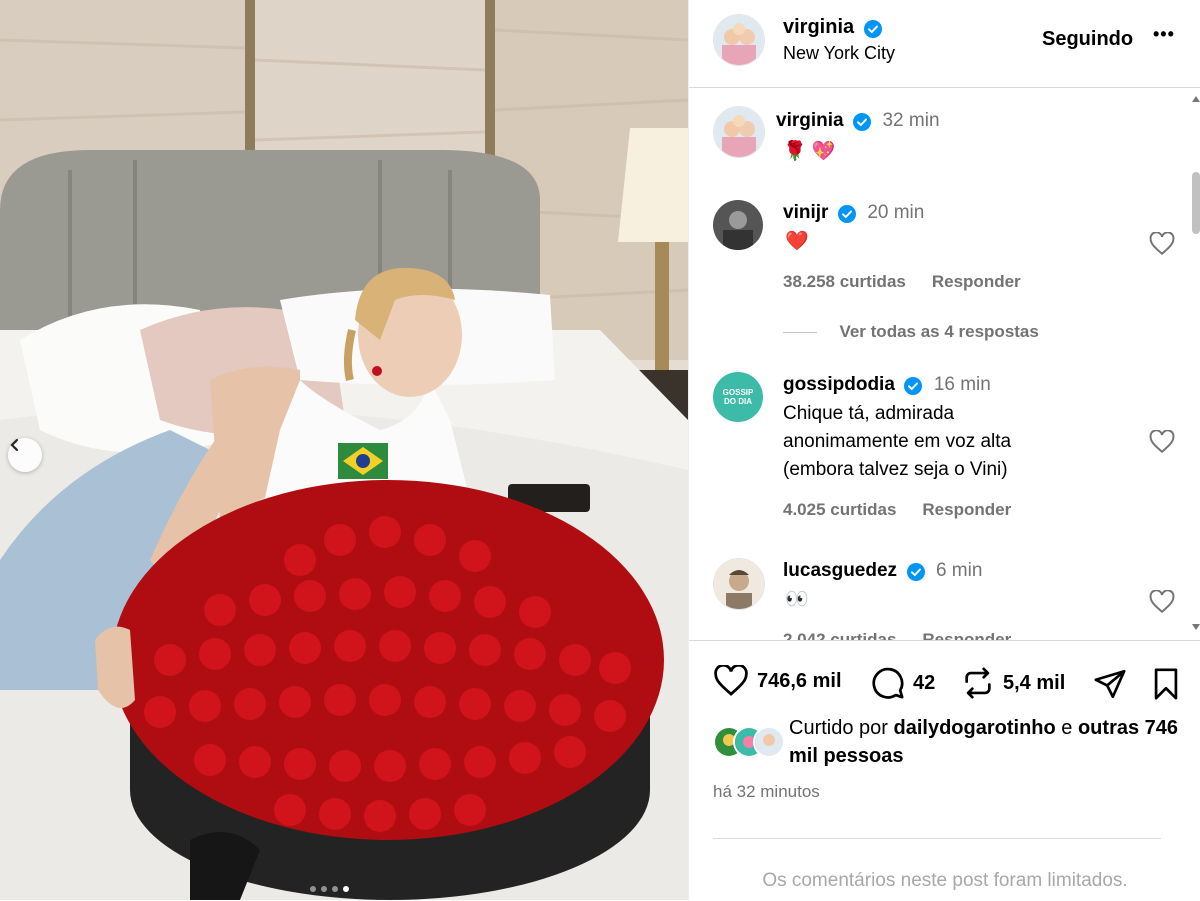 This screenshot has width=1200, height=901. What do you see at coordinates (888, 683) in the screenshot?
I see `comment-bubble-icon` at bounding box center [888, 683].